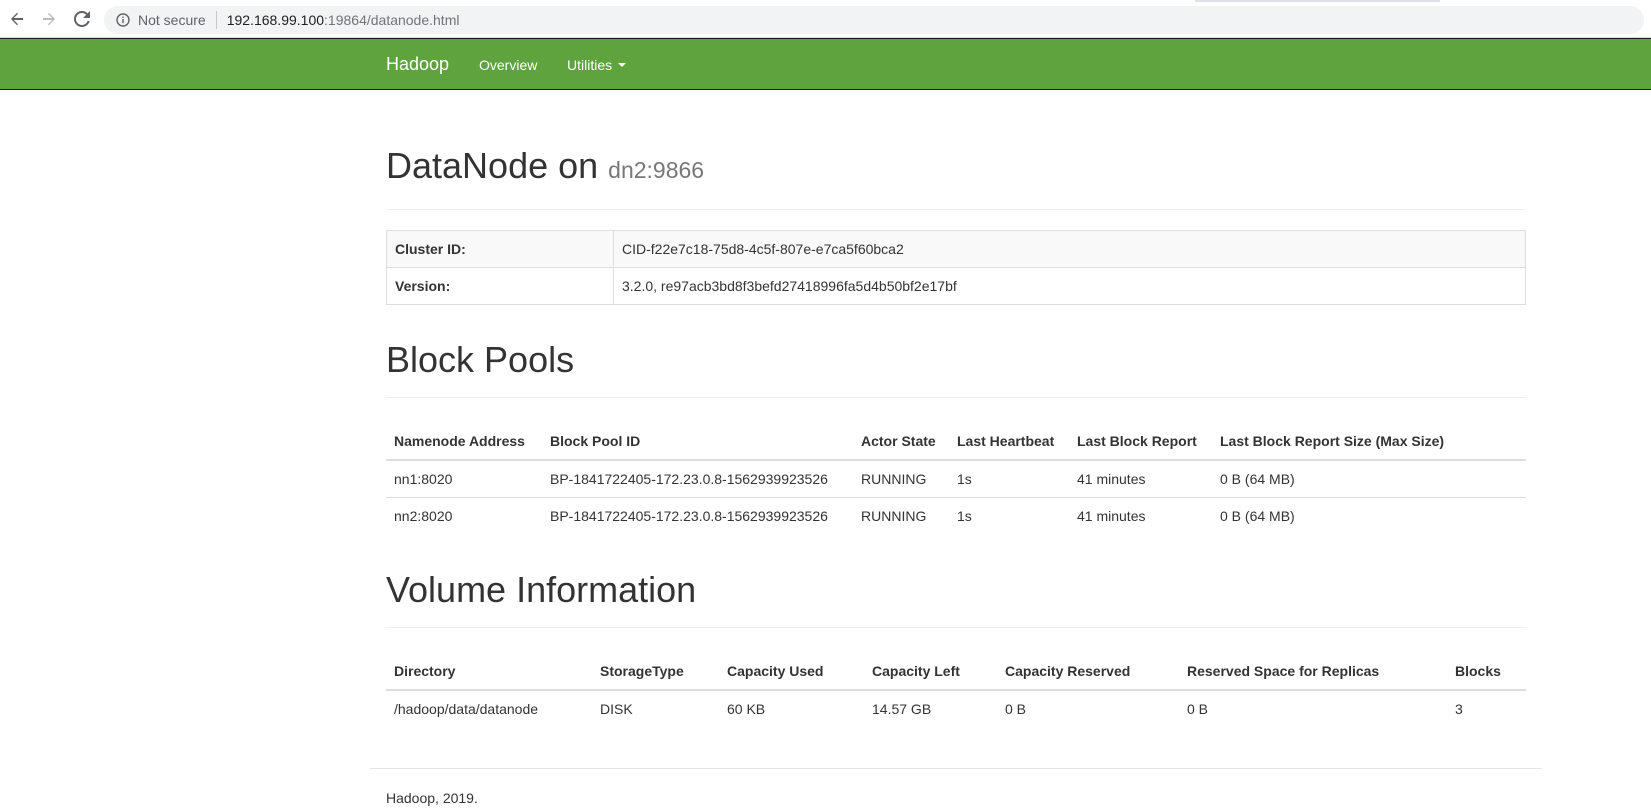  I want to click on directory: /hadoop/data/datanode, so click(466, 709).